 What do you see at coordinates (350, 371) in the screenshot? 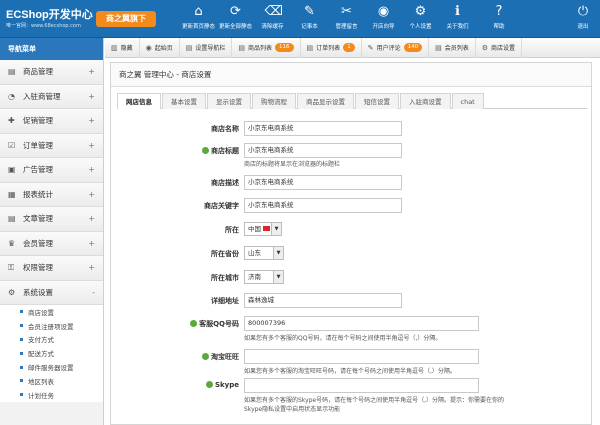
I see `taobao-hint: 如果您有多个客服的淘宝旺旺号码，请在每个号码之间使用半角逗号（,）分隔。` at bounding box center [350, 371].